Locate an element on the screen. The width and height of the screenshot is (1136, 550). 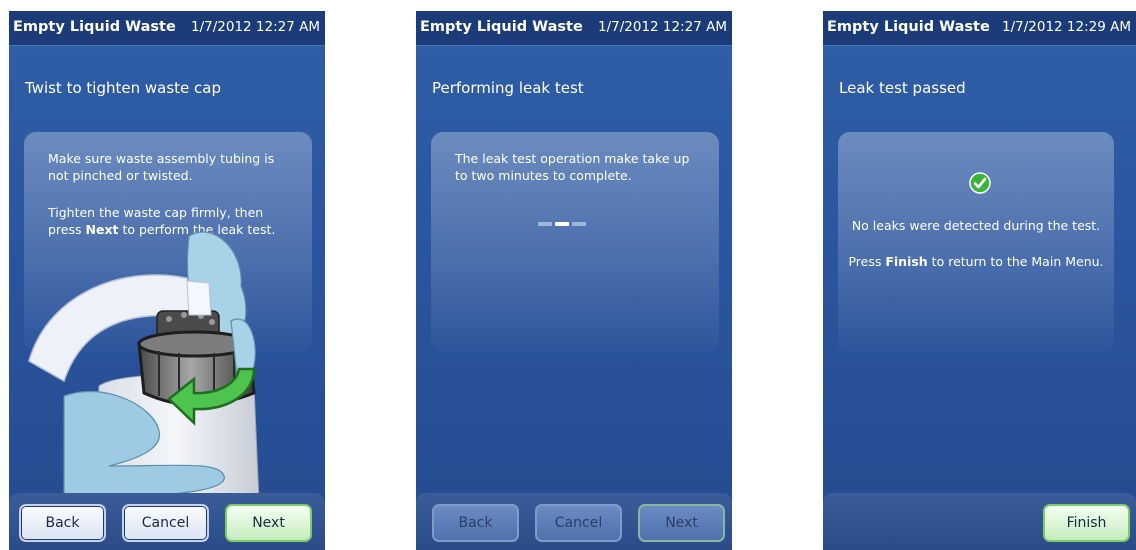
result-text-1: No leaks were detected during the test. is located at coordinates (976, 225).